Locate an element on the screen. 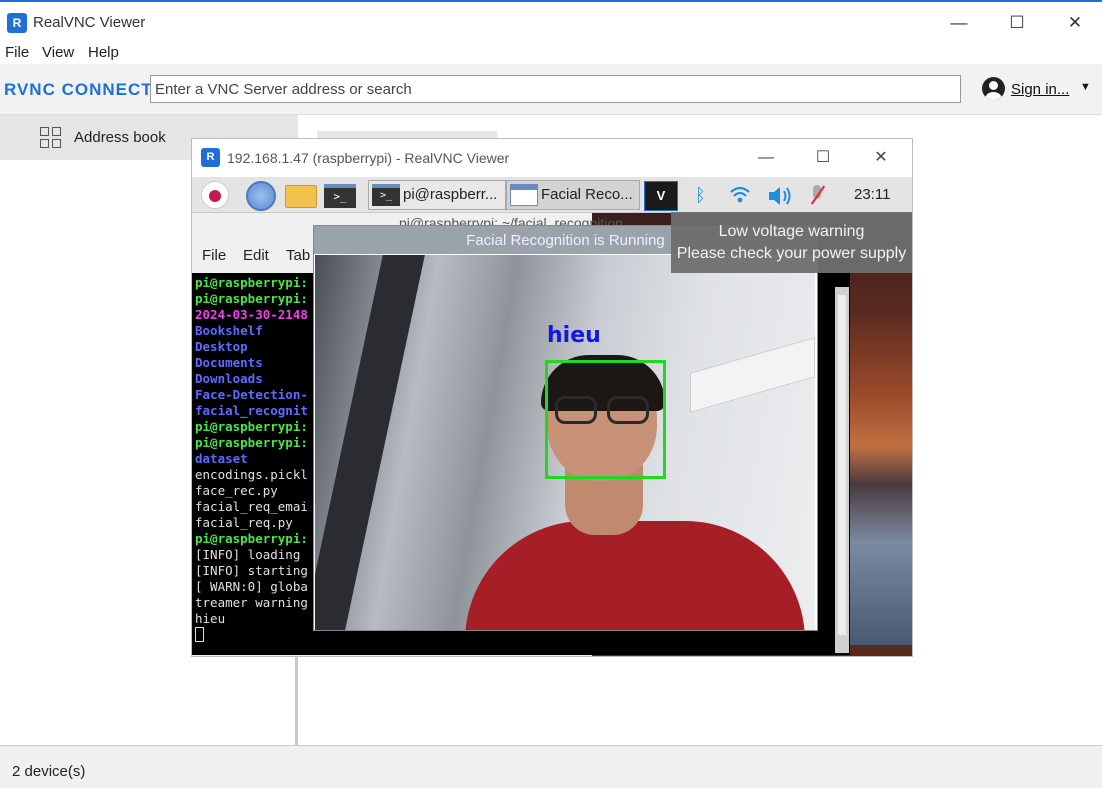 The height and width of the screenshot is (788, 1102). menu-view: View is located at coordinates (58, 52).